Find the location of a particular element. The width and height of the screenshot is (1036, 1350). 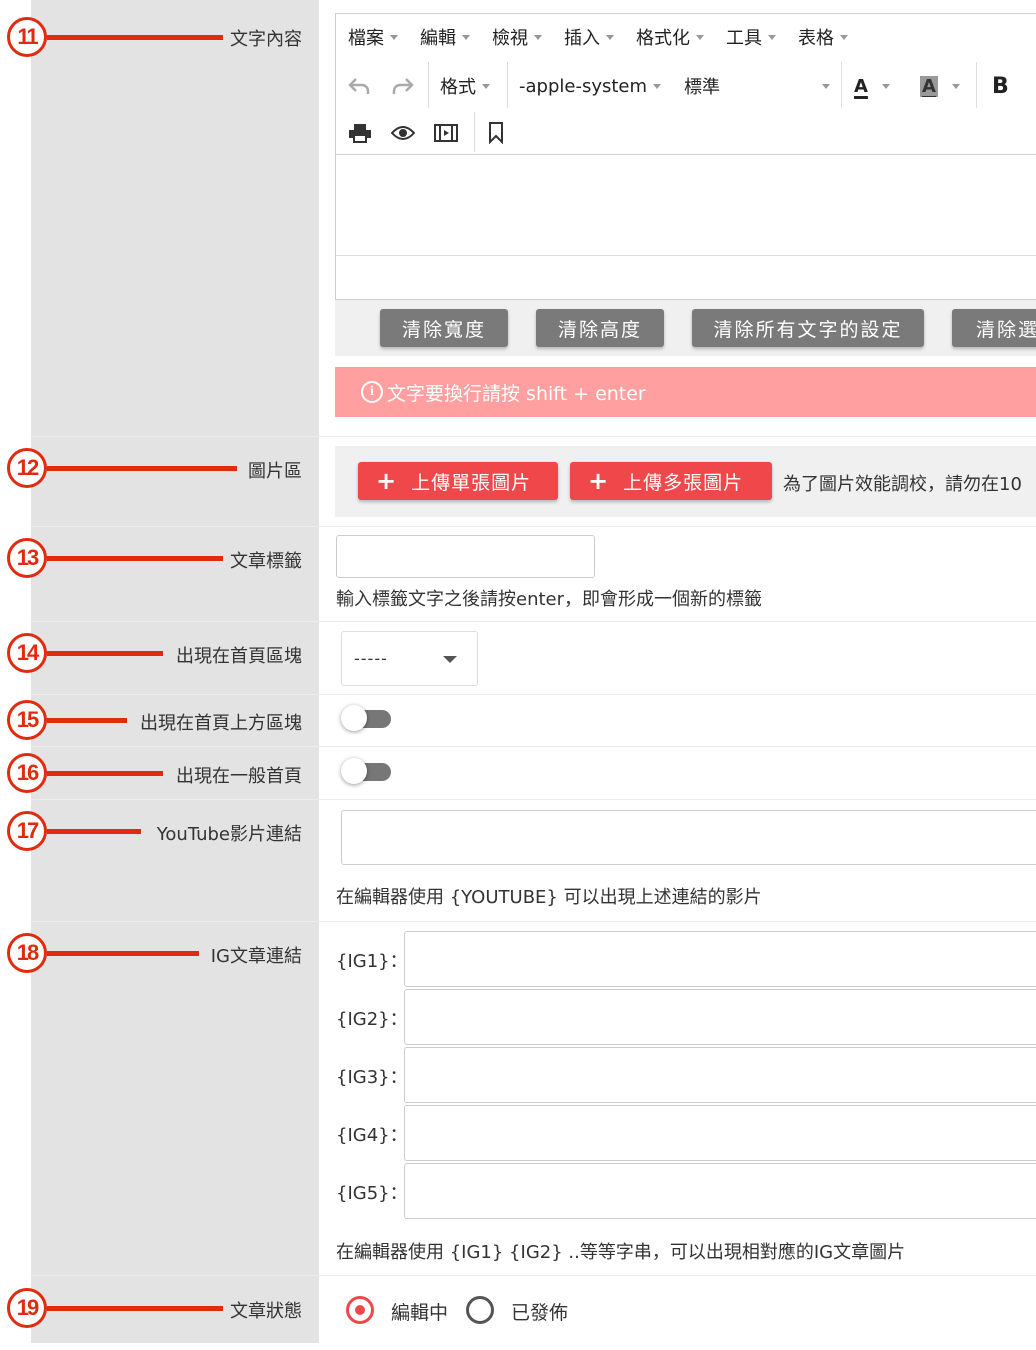

editor-content-area is located at coordinates (686, 205).